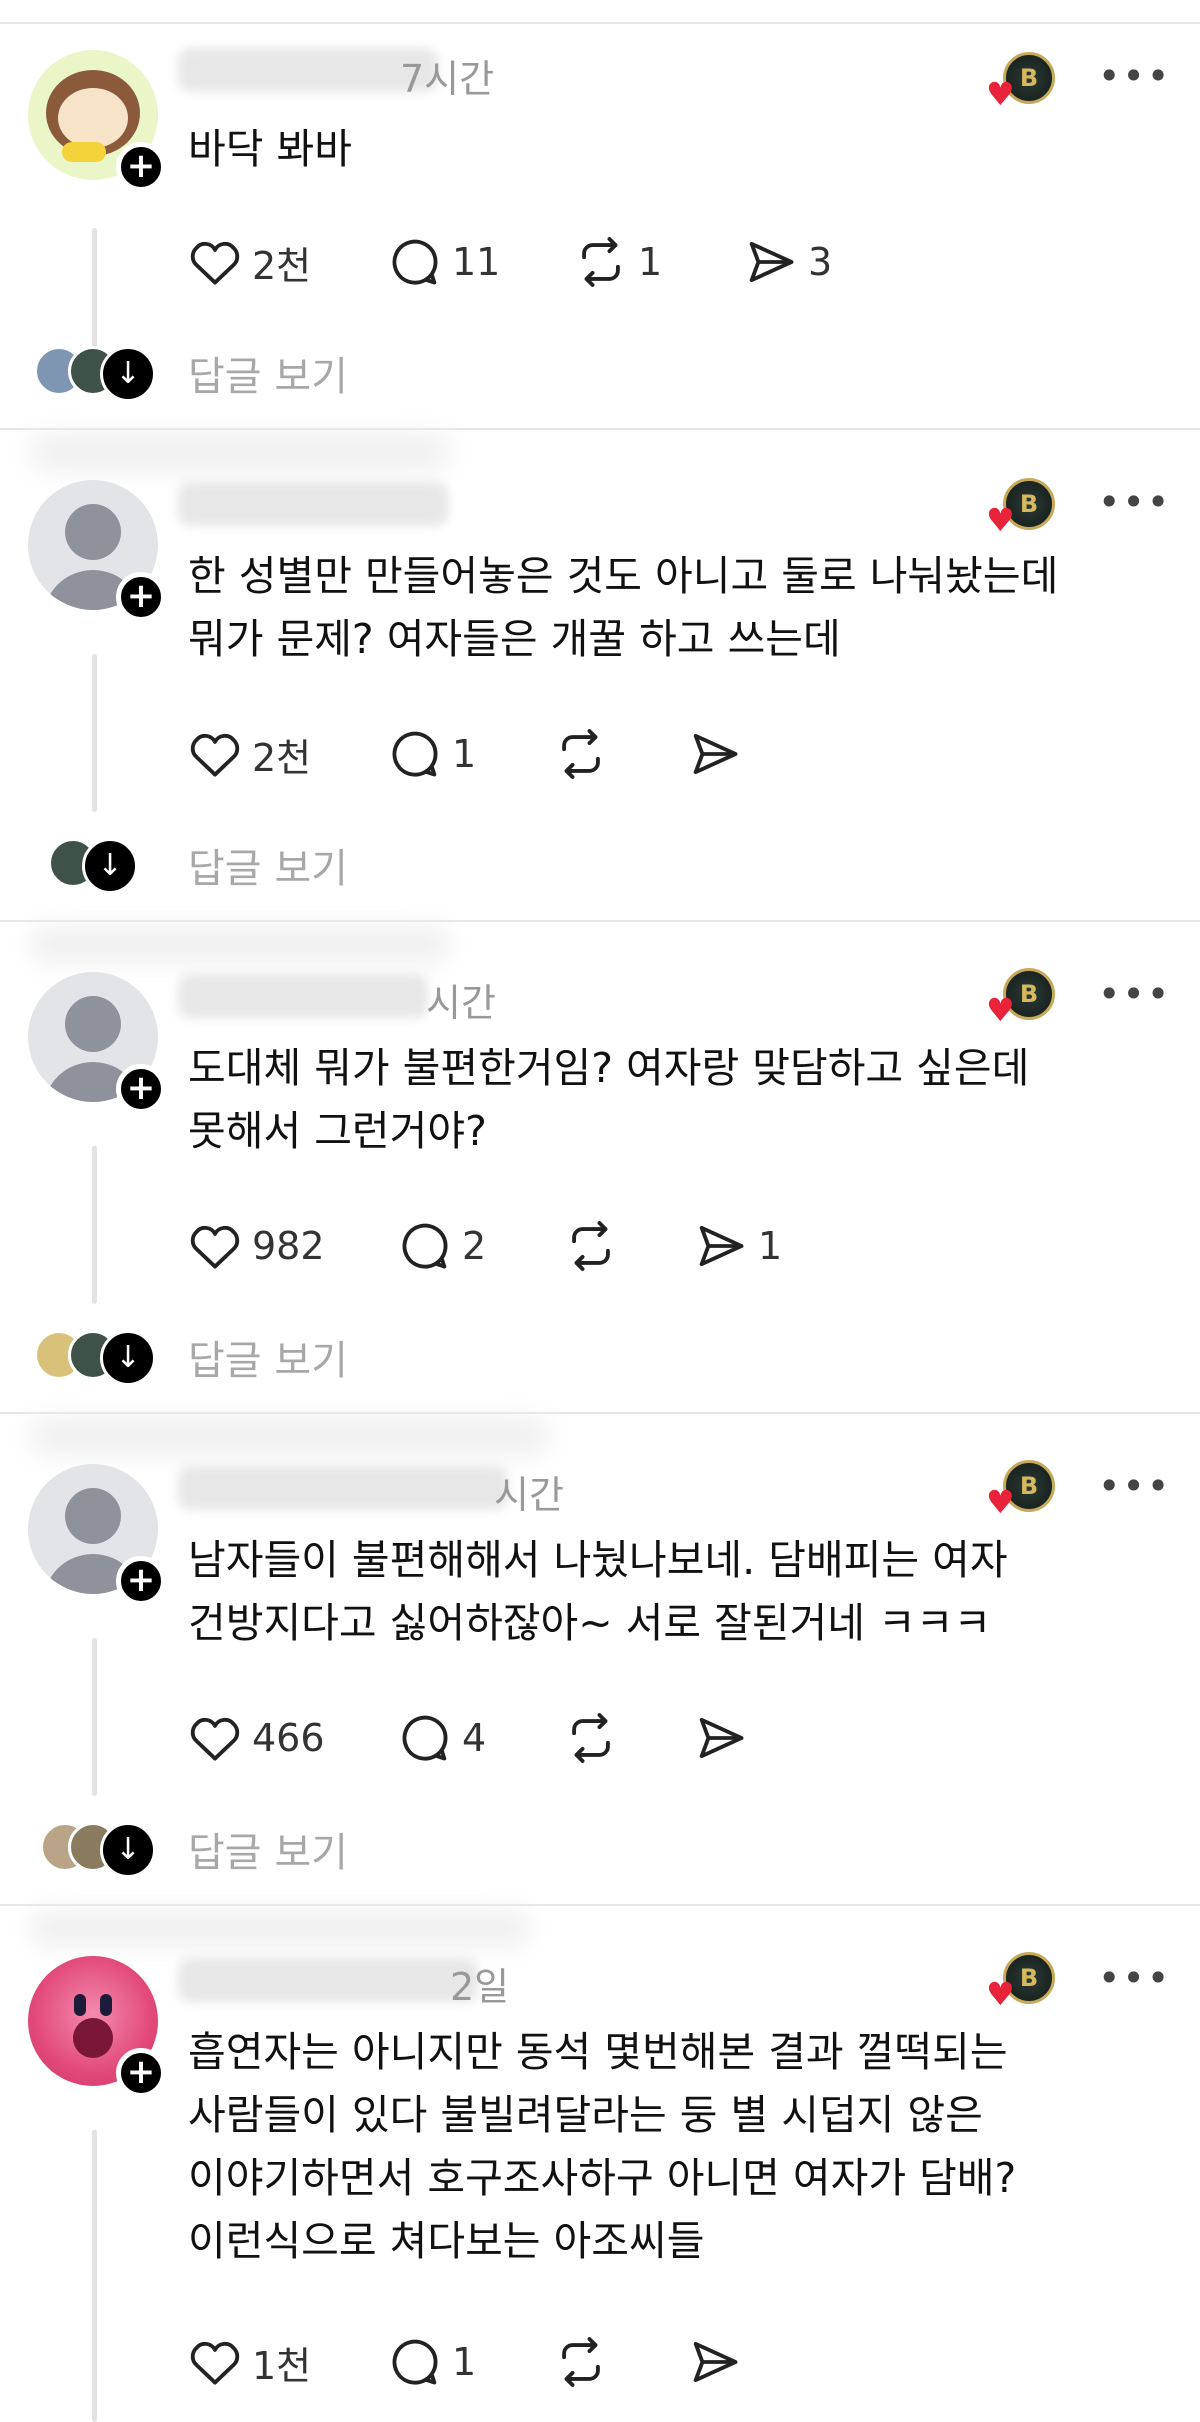 The height and width of the screenshot is (2422, 1200). Describe the element at coordinates (476, 262) in the screenshot. I see `comment-count: 11` at that location.